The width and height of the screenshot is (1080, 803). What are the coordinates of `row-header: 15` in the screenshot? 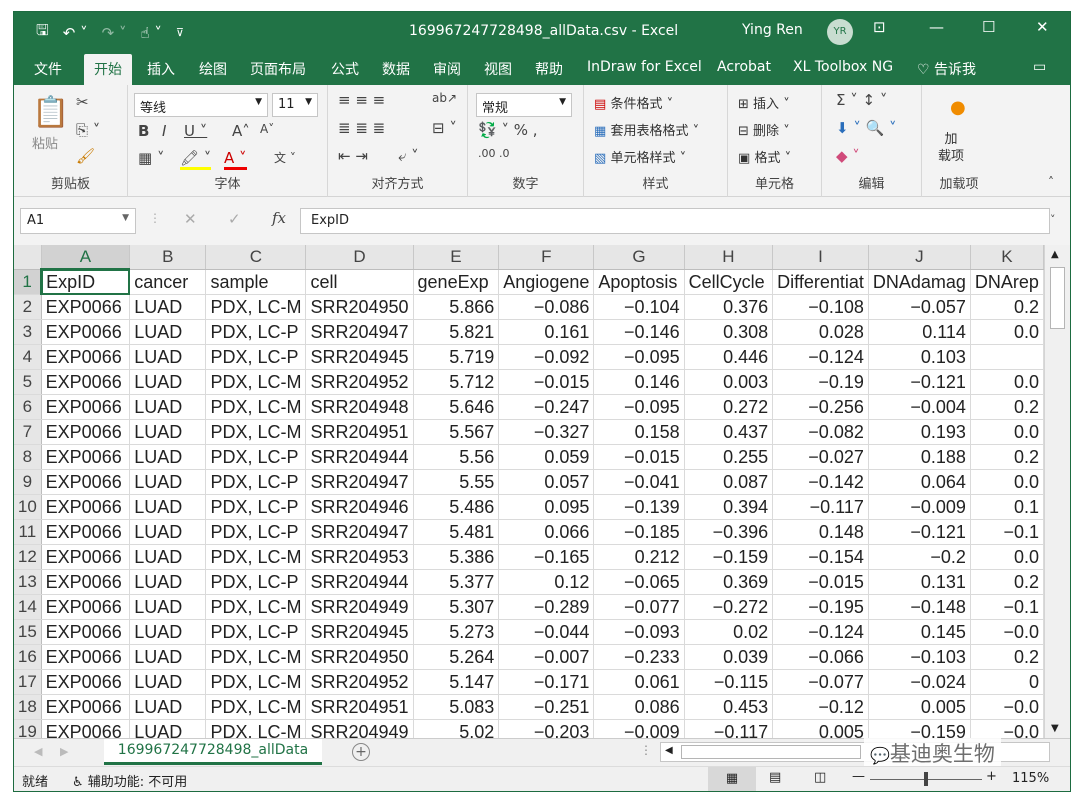 It's located at (28, 632).